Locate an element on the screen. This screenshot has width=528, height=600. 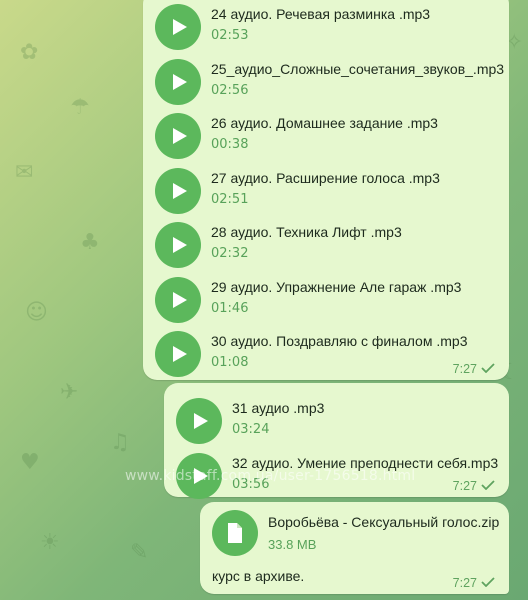
audio-title: 24 аудио. Речевая разминка .mp3 is located at coordinates (321, 14).